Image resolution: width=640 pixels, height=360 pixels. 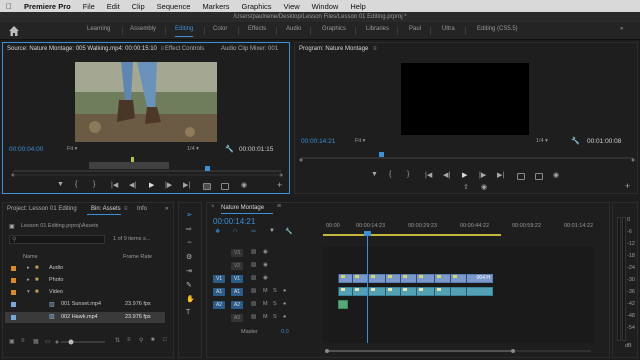 What do you see at coordinates (288, 231) in the screenshot?
I see `settings-icon: 🔧` at bounding box center [288, 231].